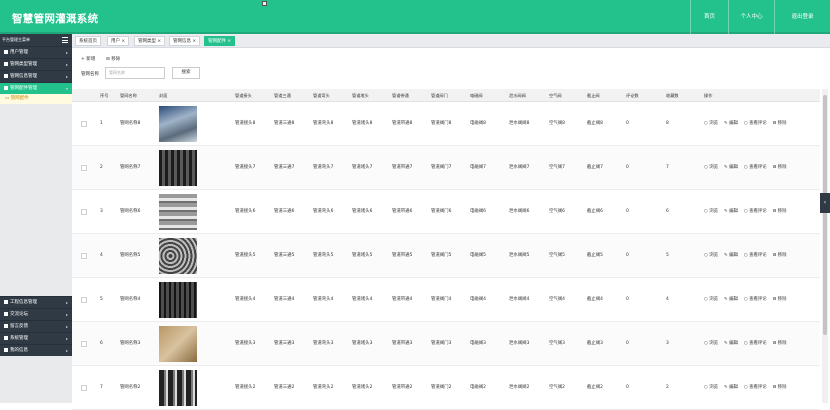  What do you see at coordinates (557, 343) in the screenshot?
I see `cell-c9: 空气阀3` at bounding box center [557, 343].